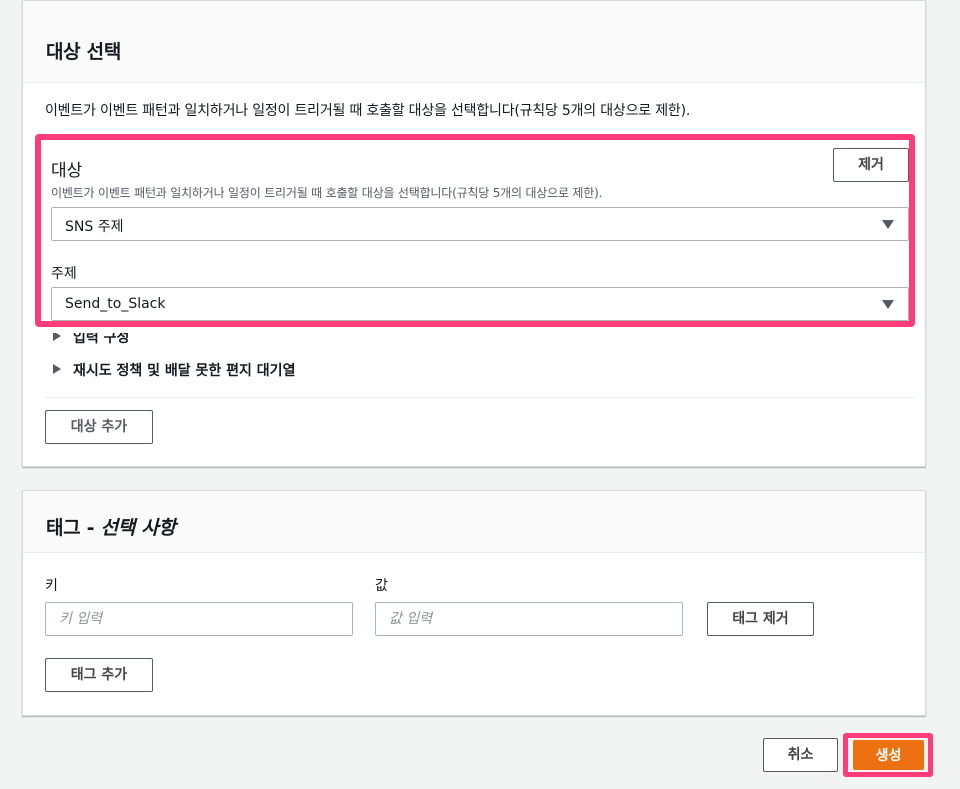  Describe the element at coordinates (199, 619) in the screenshot. I see `tag-key-input` at that location.